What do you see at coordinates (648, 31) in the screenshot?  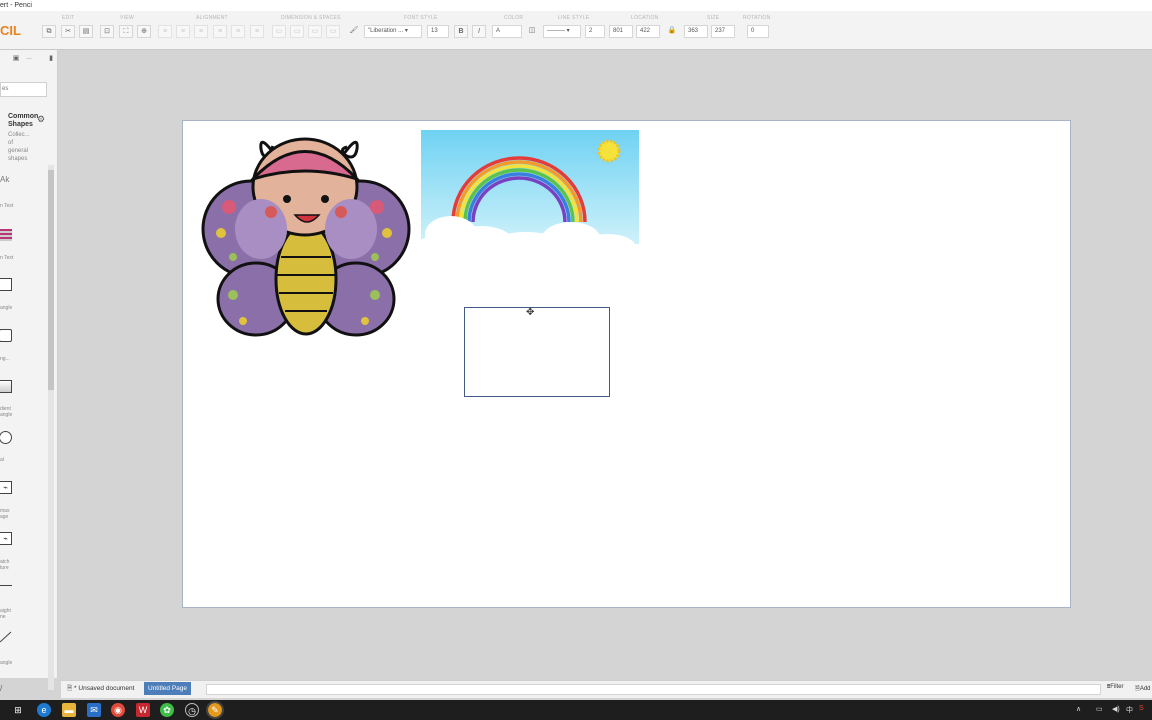 I see `location-y-input: 422` at bounding box center [648, 31].